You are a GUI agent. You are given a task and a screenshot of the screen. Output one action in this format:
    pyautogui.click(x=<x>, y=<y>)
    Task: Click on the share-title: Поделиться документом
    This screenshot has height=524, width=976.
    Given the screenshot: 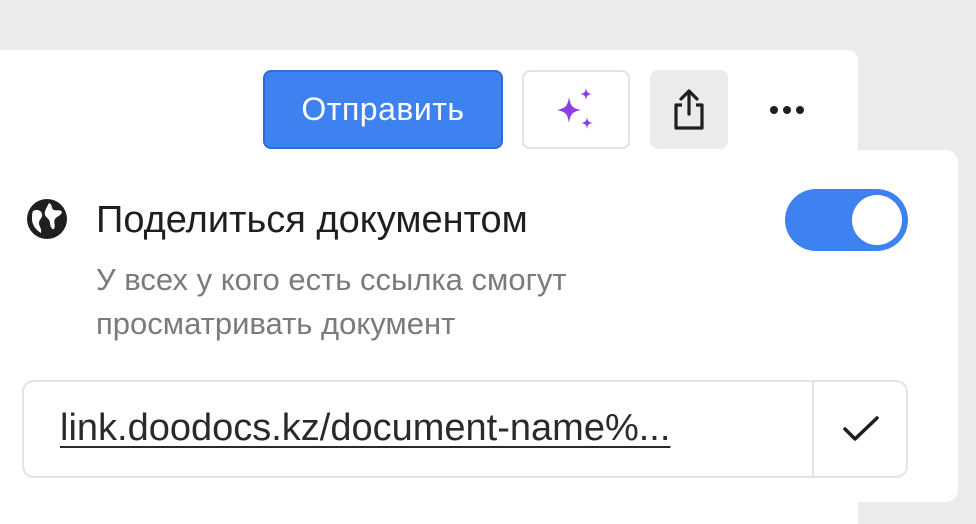 What is the action you would take?
    pyautogui.click(x=312, y=220)
    